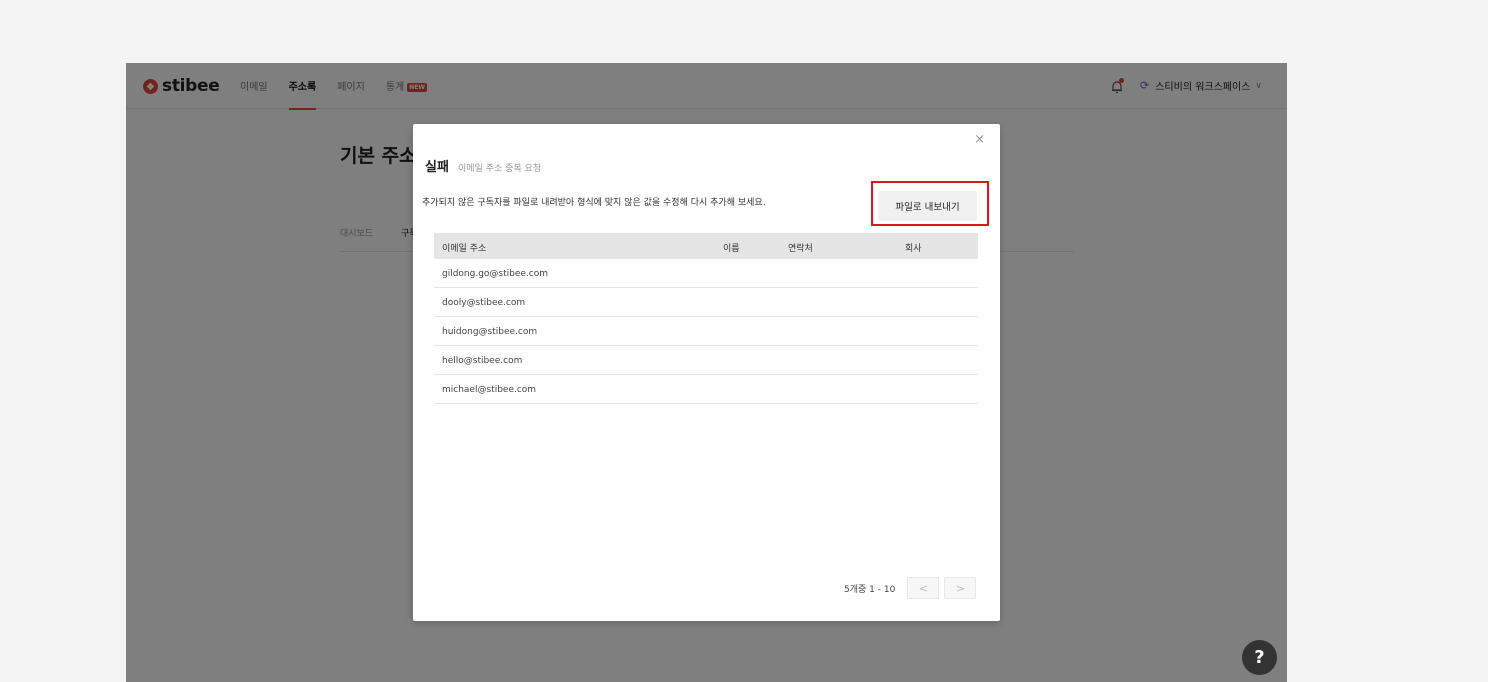 This screenshot has height=682, width=1488. What do you see at coordinates (1259, 657) in the screenshot?
I see `help-button: ?` at bounding box center [1259, 657].